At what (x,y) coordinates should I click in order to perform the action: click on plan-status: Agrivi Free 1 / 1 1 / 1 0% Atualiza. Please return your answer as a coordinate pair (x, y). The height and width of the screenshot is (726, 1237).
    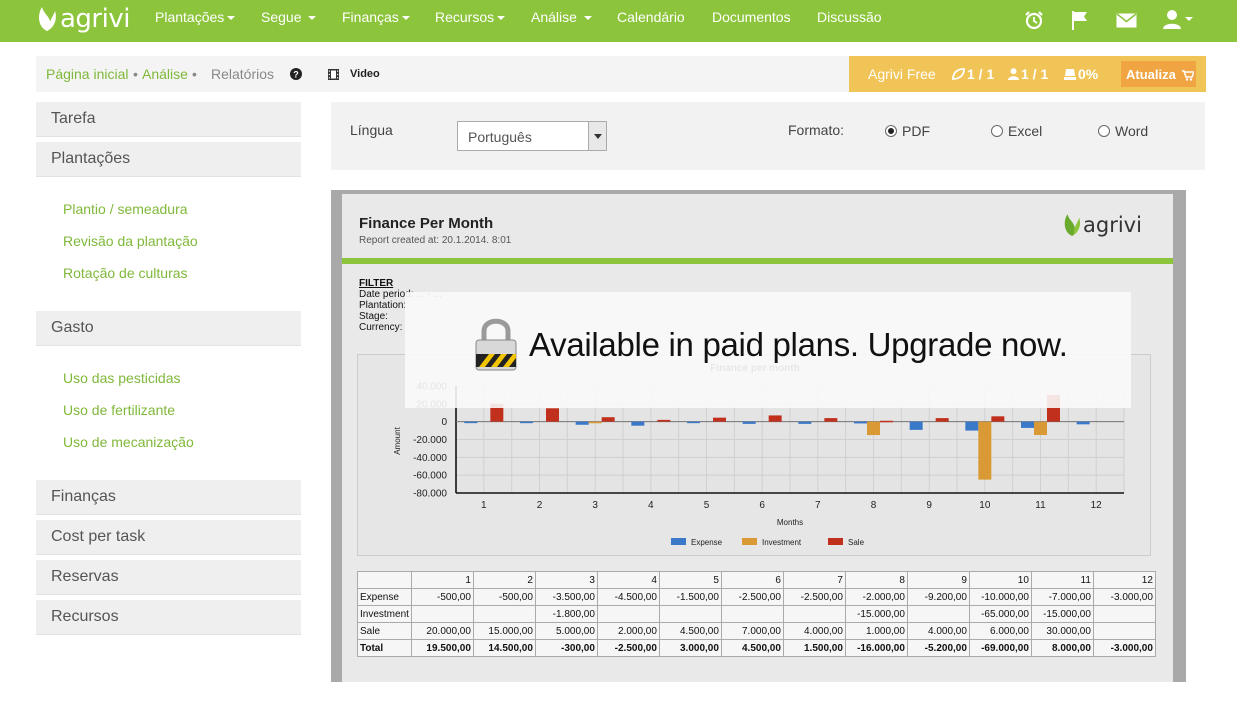
    Looking at the image, I should click on (1027, 74).